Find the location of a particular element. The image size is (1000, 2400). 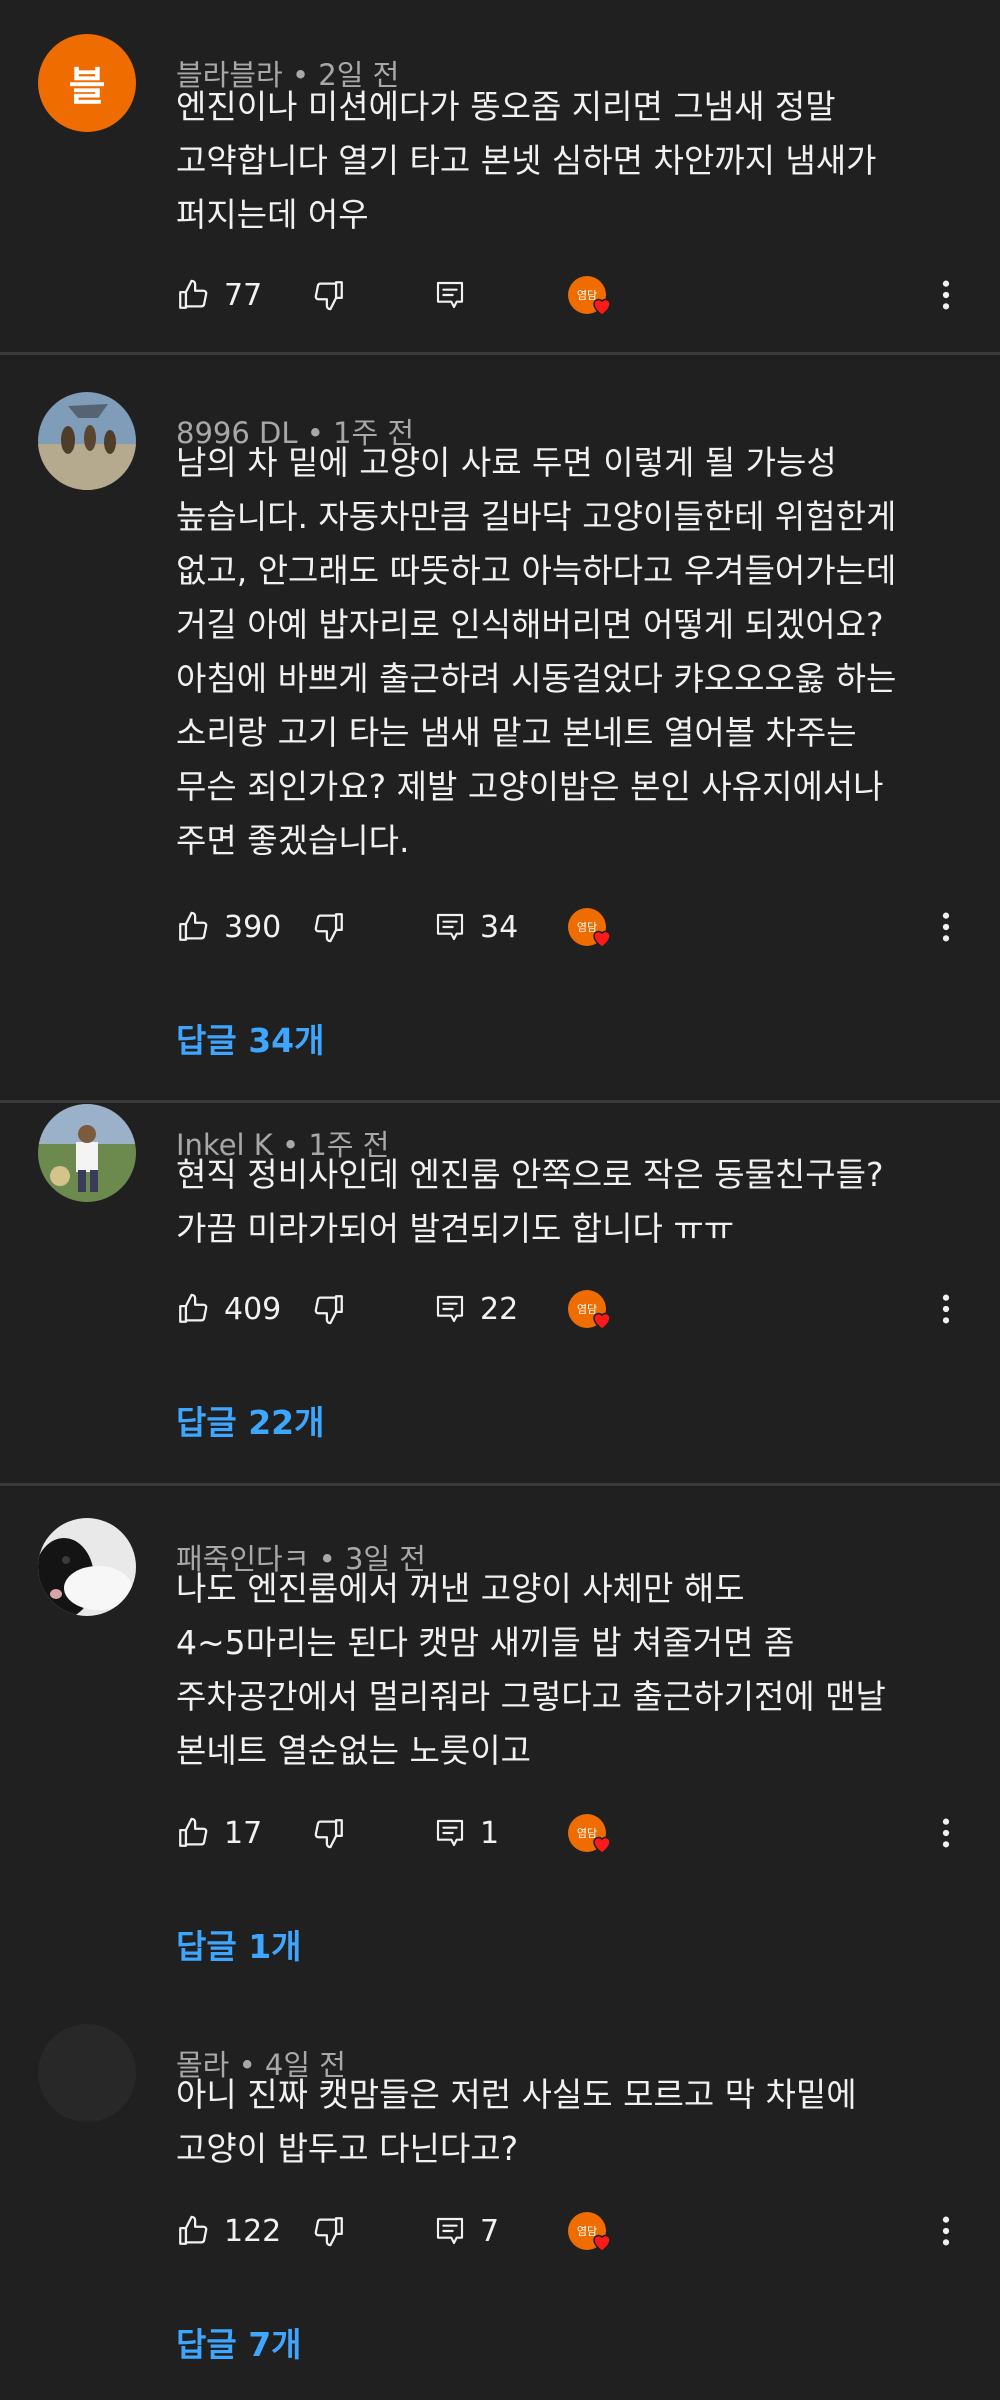

comment-text-line: 고양이 밥두고 다닌다고? is located at coordinates (347, 2148).